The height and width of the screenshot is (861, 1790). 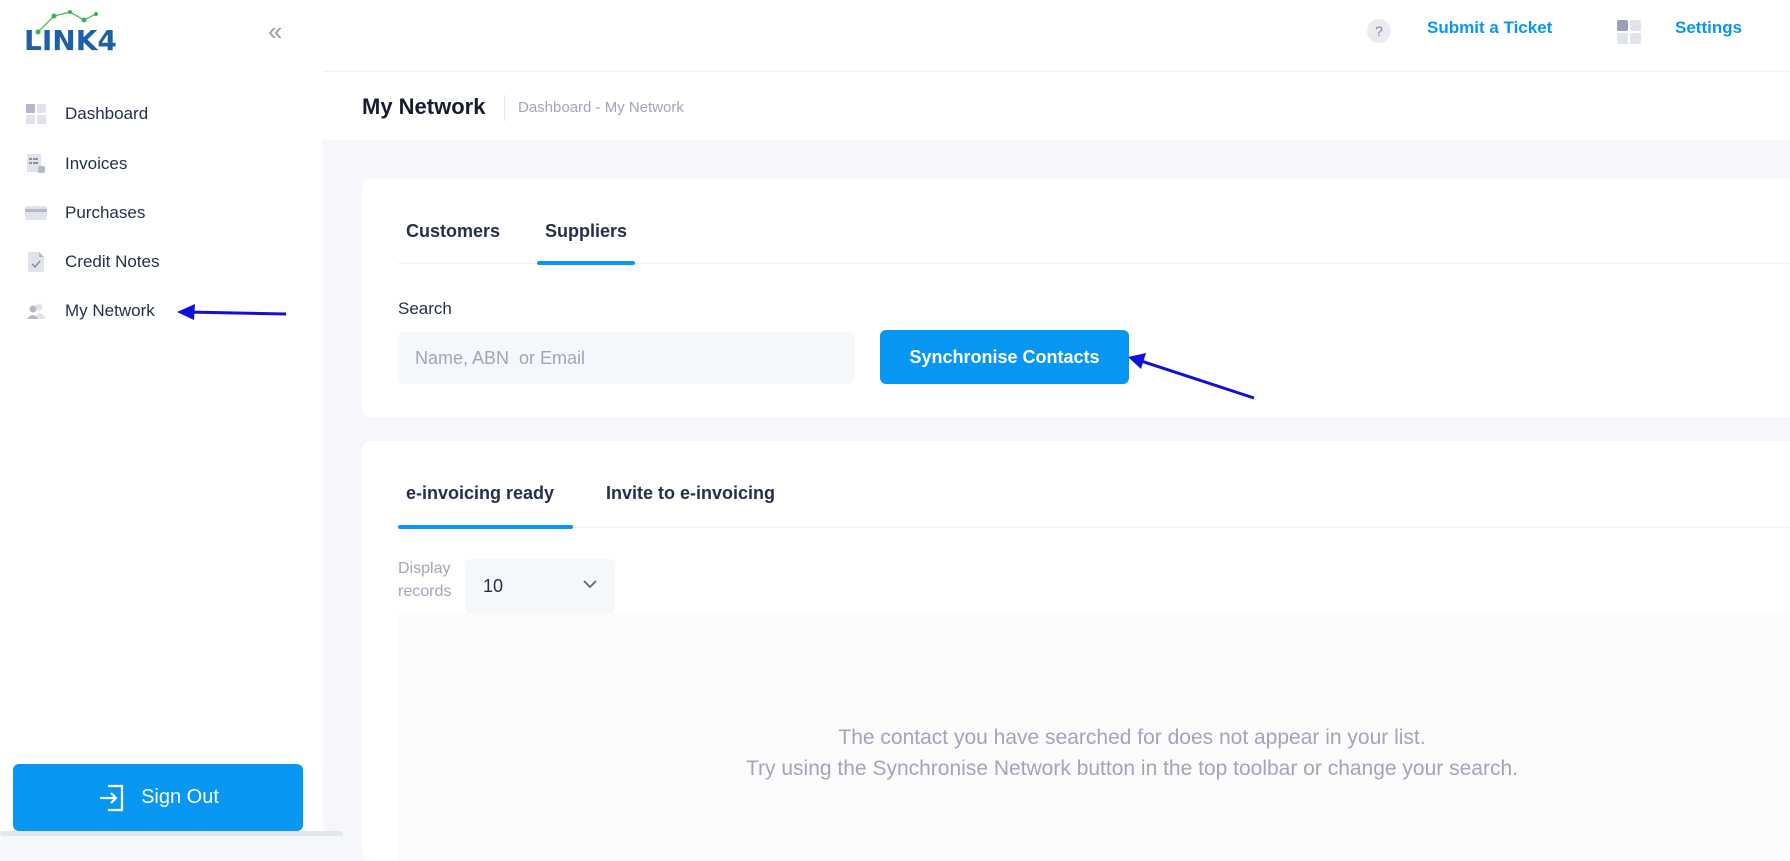 I want to click on logo: LINK4, so click(x=72, y=34).